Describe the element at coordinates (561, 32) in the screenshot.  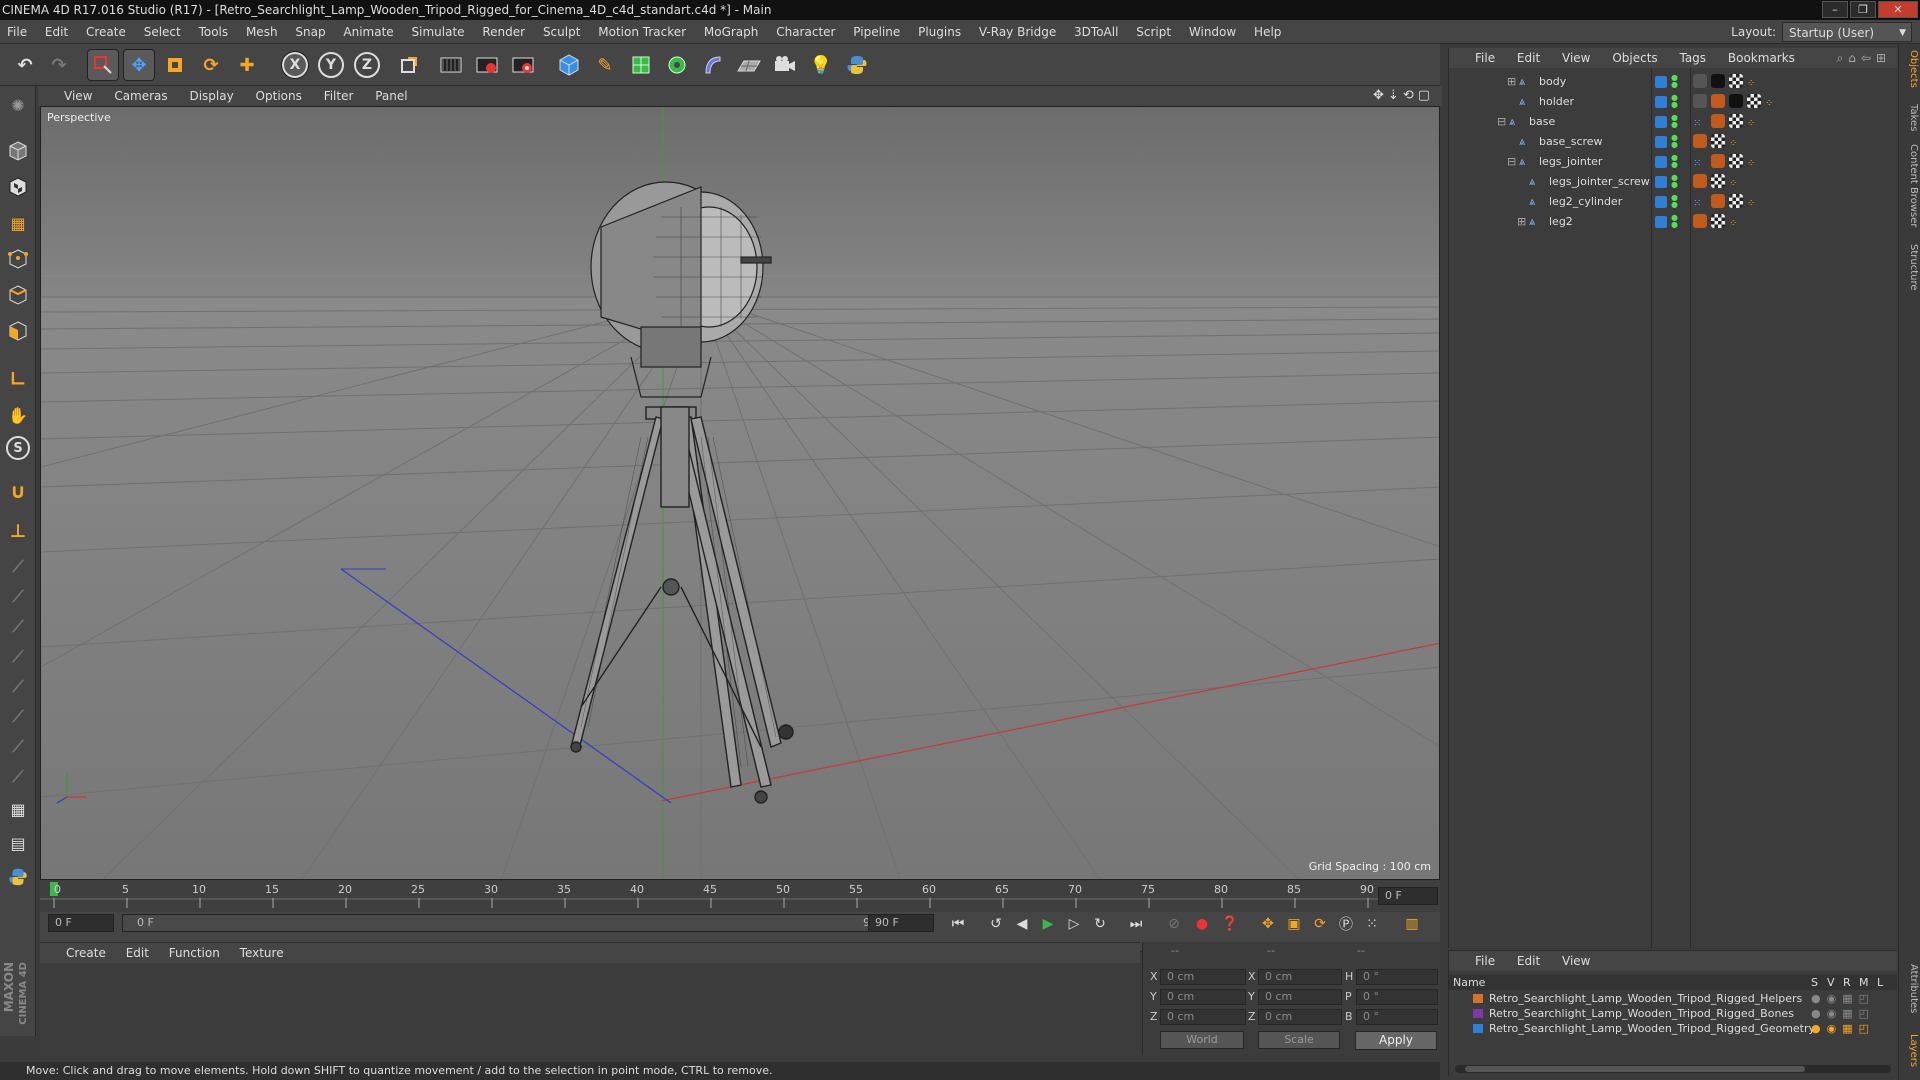
I see `menu-sculpt: Sculpt` at that location.